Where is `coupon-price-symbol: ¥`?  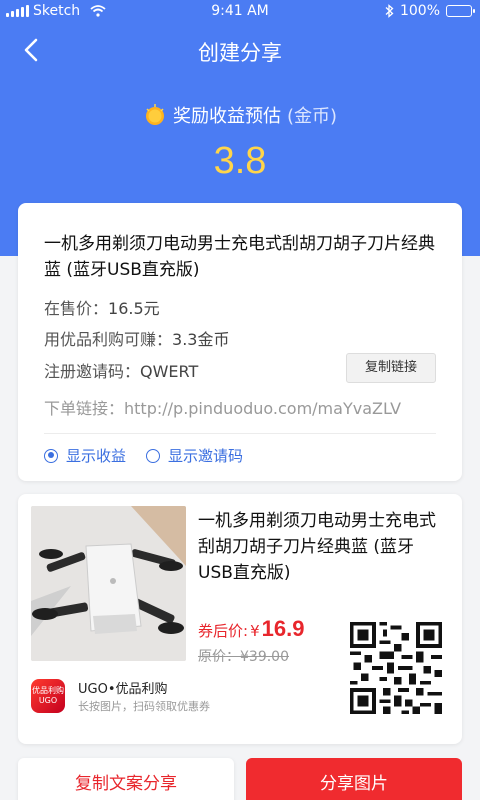 coupon-price-symbol: ¥ is located at coordinates (255, 631).